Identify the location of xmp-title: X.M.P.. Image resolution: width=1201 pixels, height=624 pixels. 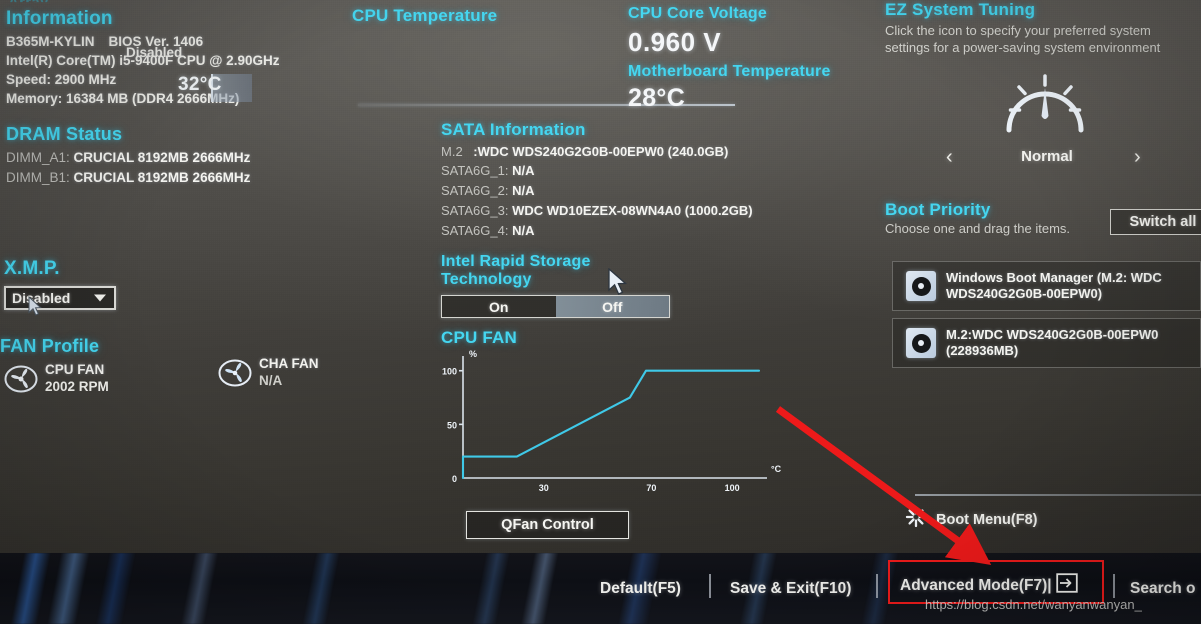
(32, 268).